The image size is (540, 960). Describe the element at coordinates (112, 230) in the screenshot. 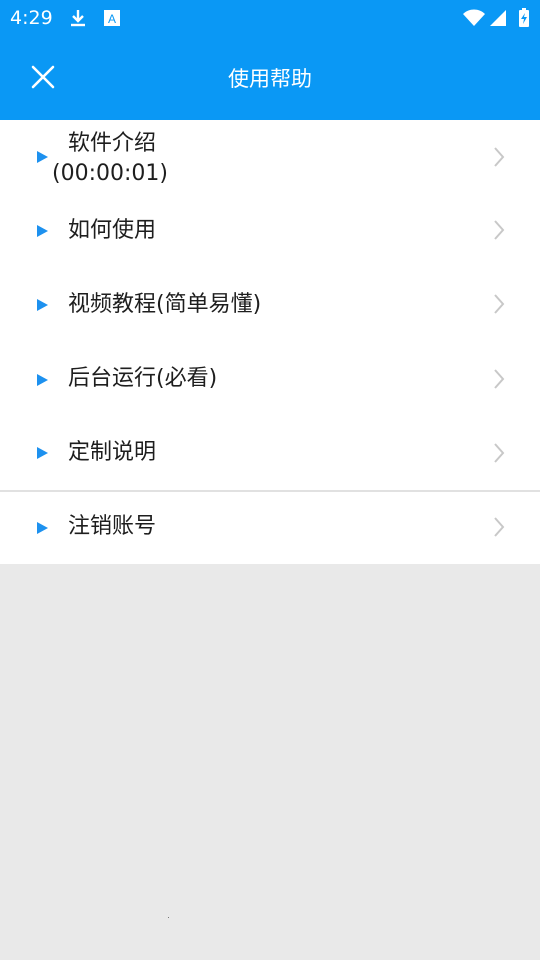

I see `menu-item-label: 如何使用` at that location.